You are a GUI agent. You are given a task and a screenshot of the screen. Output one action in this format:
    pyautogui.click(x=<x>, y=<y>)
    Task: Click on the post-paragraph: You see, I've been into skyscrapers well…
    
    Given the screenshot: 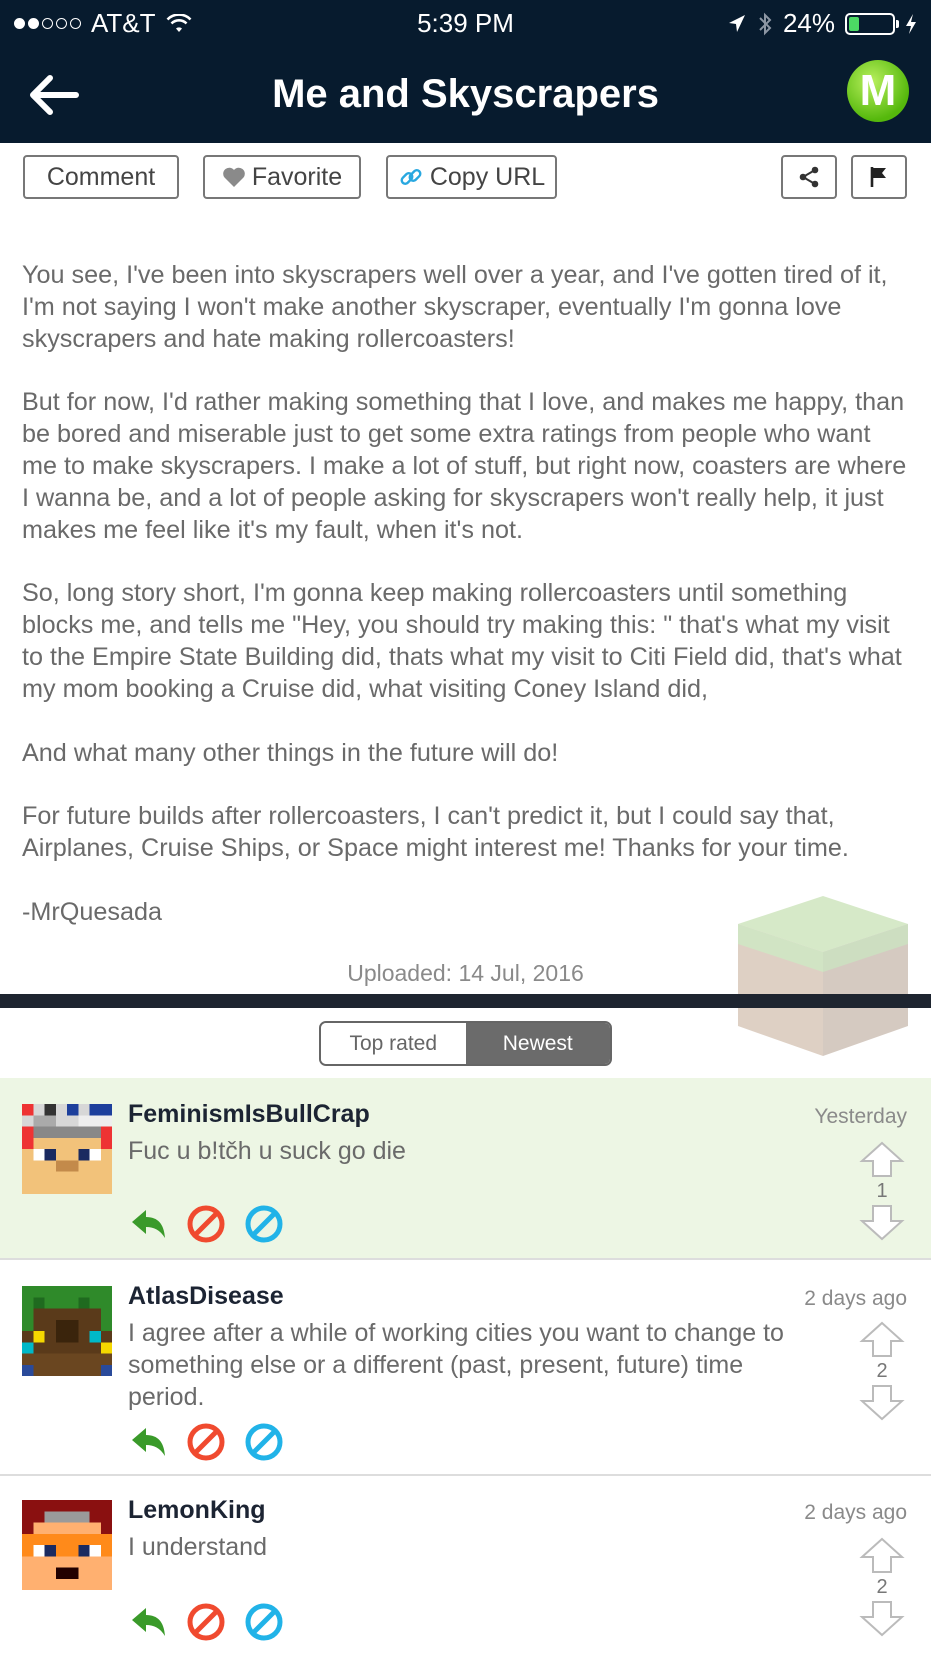 What is the action you would take?
    pyautogui.click(x=455, y=307)
    